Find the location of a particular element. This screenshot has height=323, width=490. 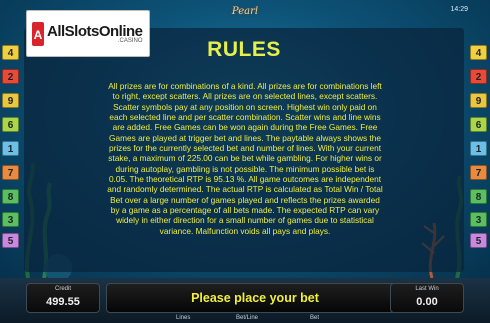

line-badge-left-4: 4 is located at coordinates (10, 52).